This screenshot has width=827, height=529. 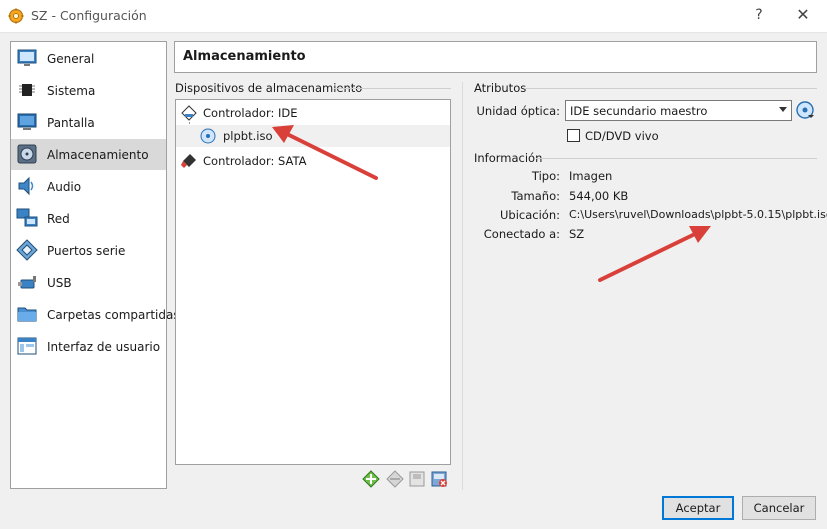 What do you see at coordinates (71, 91) in the screenshot?
I see `sidebar-item-label: Sistema` at bounding box center [71, 91].